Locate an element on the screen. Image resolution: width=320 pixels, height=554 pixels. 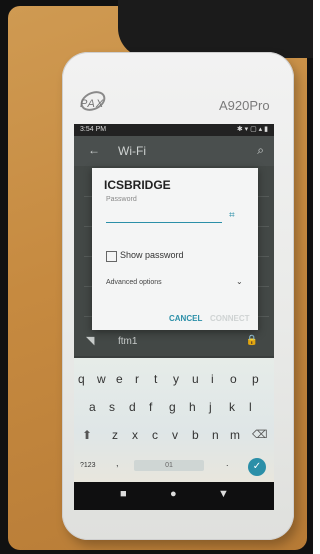
home-icon: ● is located at coordinates (173, 494).